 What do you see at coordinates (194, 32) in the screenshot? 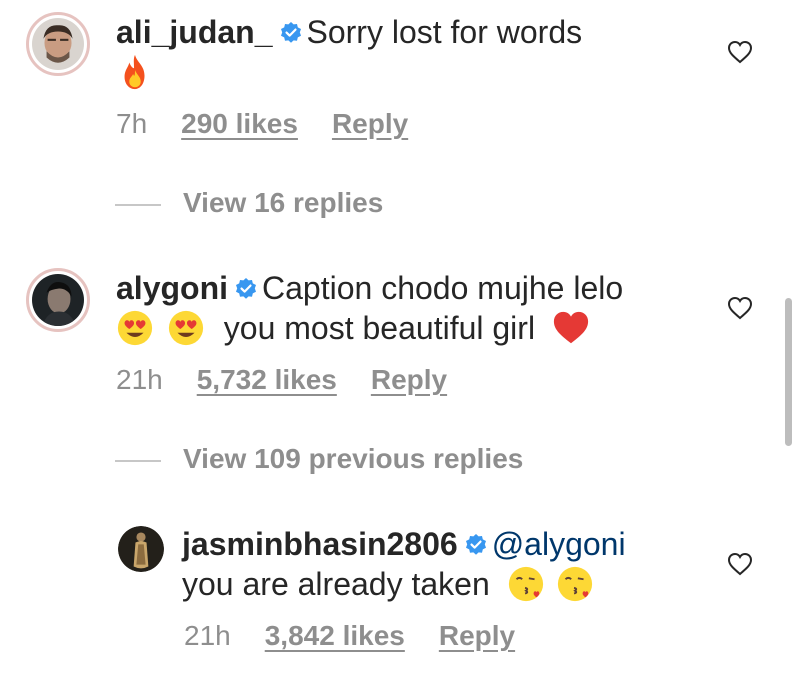
I see `username: ali_judan_` at bounding box center [194, 32].